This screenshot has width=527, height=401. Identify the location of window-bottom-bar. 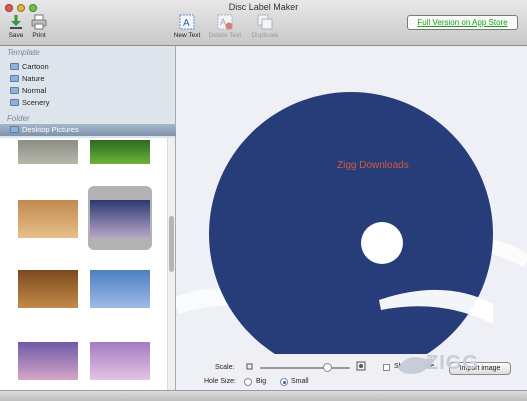
(263, 395).